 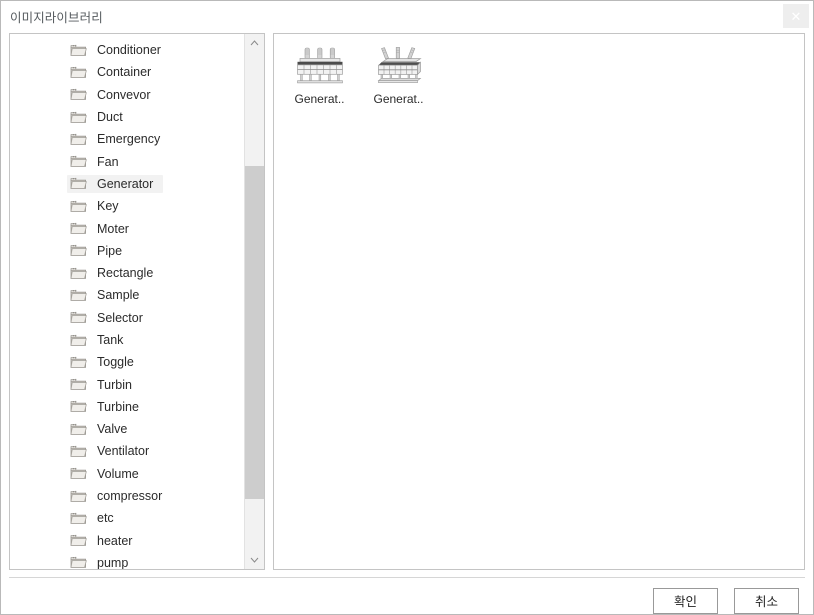 I want to click on tree-item-content: Convevor, so click(x=114, y=95).